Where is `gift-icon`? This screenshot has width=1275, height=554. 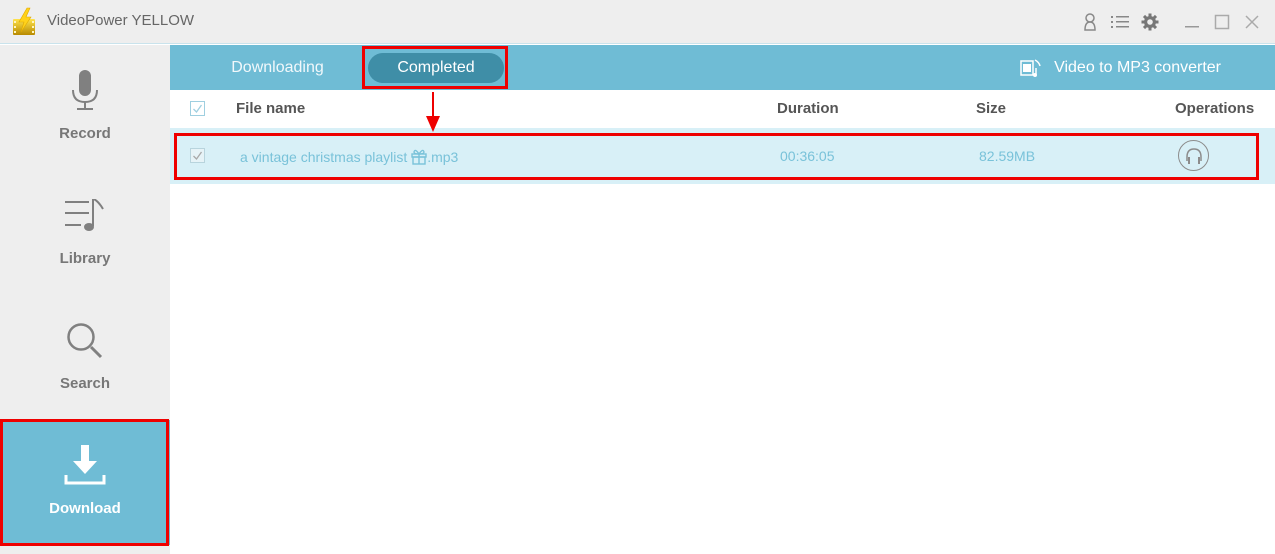 gift-icon is located at coordinates (419, 157).